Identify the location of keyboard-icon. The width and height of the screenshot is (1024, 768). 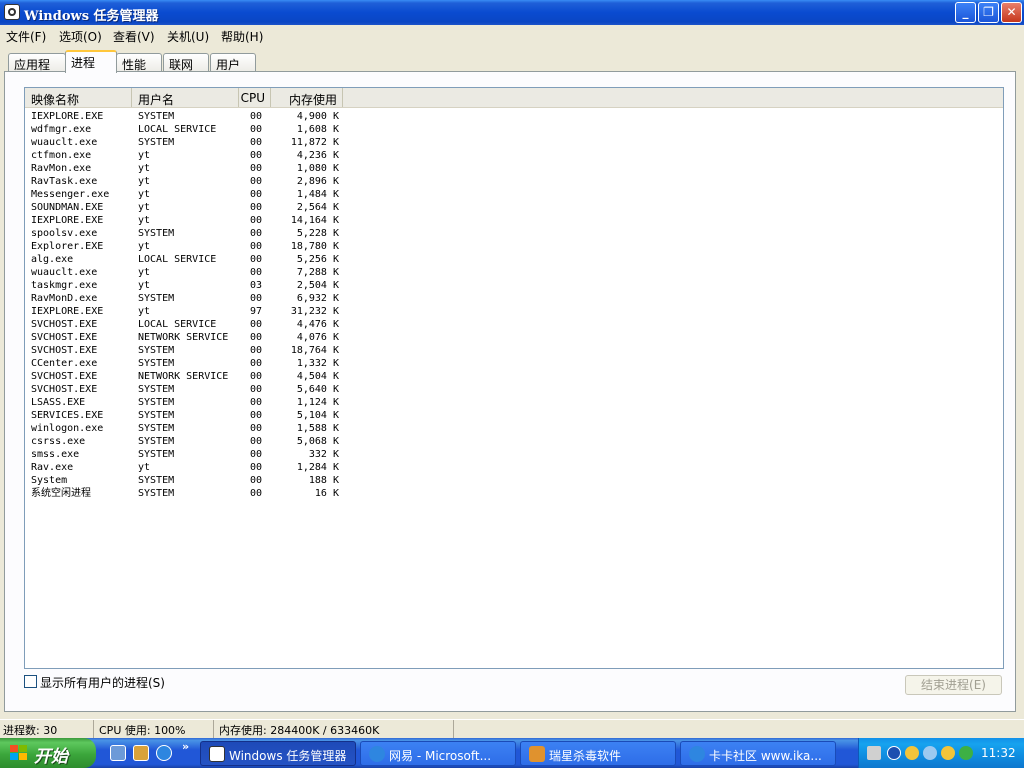
(874, 753).